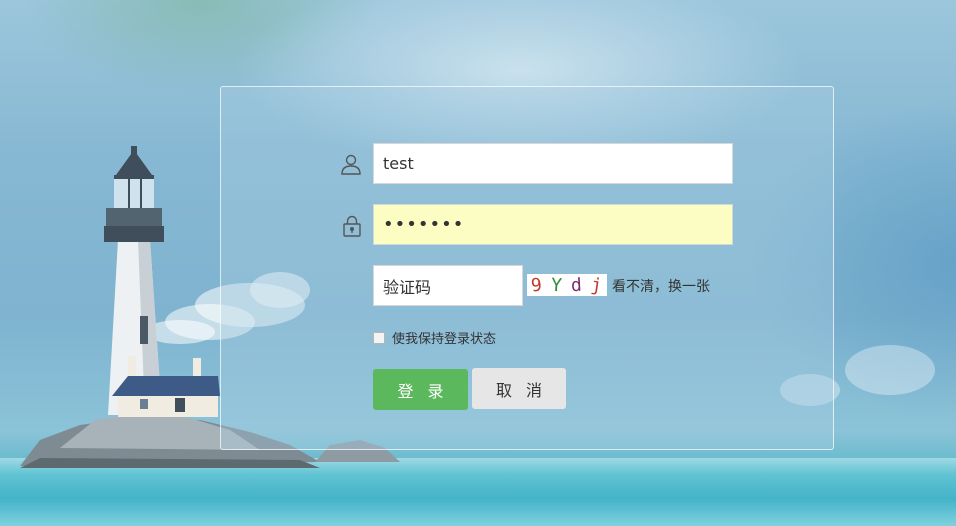 This screenshot has height=526, width=956. Describe the element at coordinates (557, 285) in the screenshot. I see `captcha-char: Y` at that location.